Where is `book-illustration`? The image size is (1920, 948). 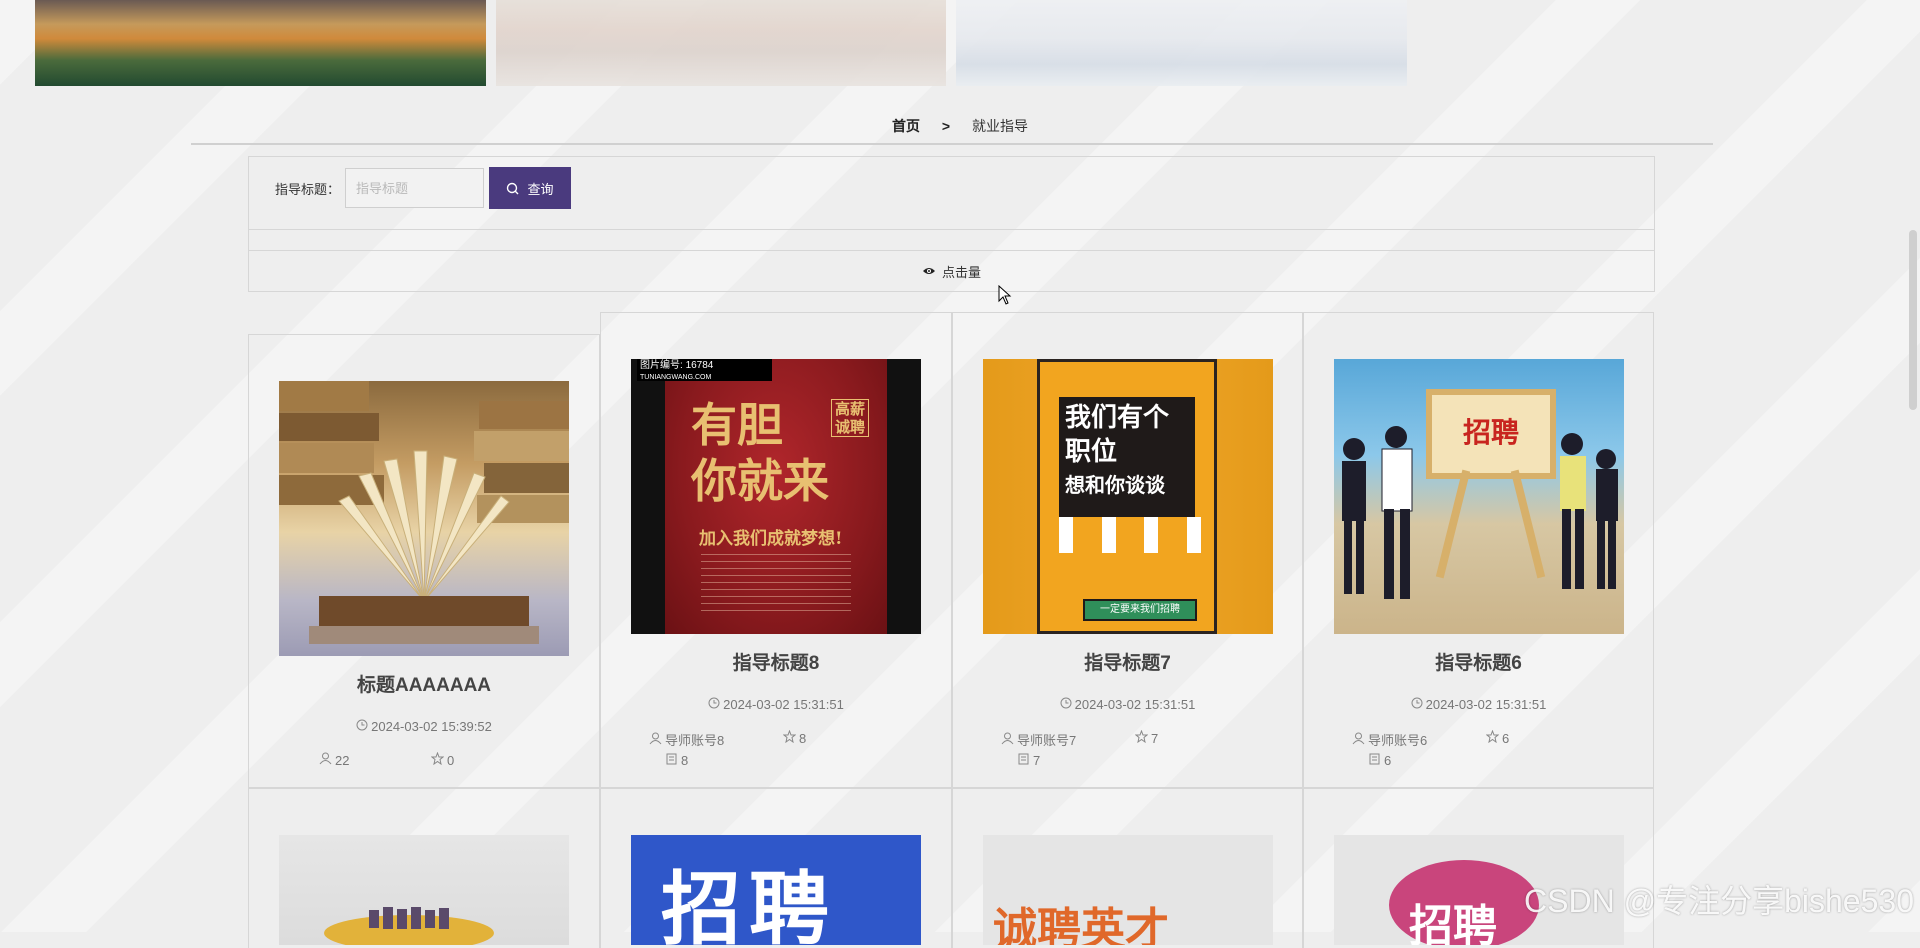
book-illustration is located at coordinates (424, 518).